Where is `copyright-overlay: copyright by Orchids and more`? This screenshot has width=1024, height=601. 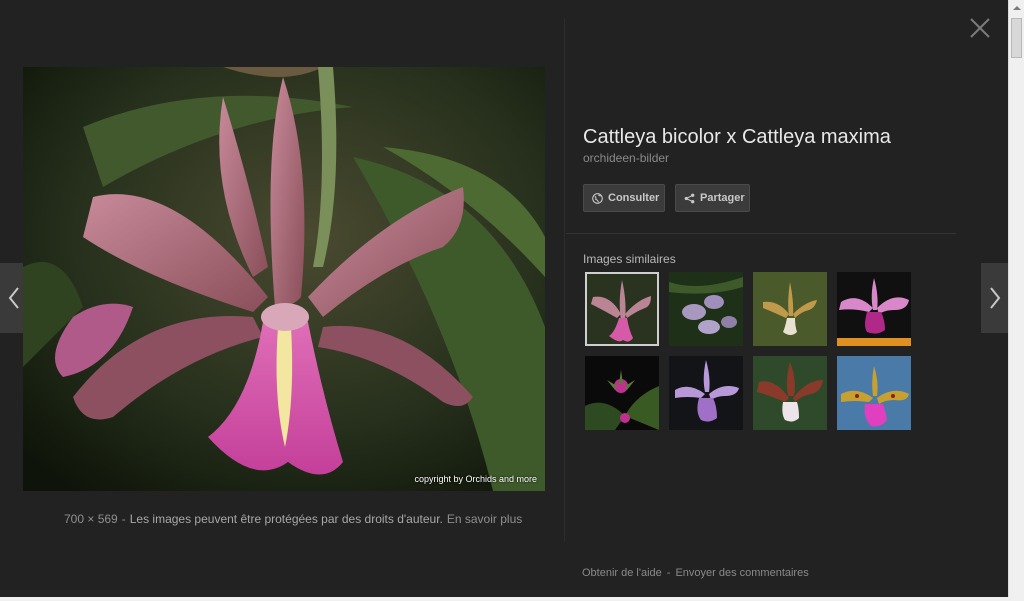 copyright-overlay: copyright by Orchids and more is located at coordinates (475, 479).